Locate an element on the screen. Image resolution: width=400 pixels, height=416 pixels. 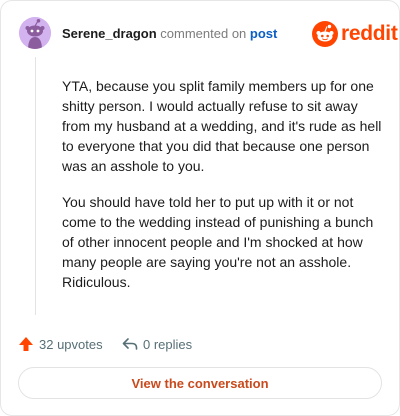
reddit-logo: reddit is located at coordinates (355, 34).